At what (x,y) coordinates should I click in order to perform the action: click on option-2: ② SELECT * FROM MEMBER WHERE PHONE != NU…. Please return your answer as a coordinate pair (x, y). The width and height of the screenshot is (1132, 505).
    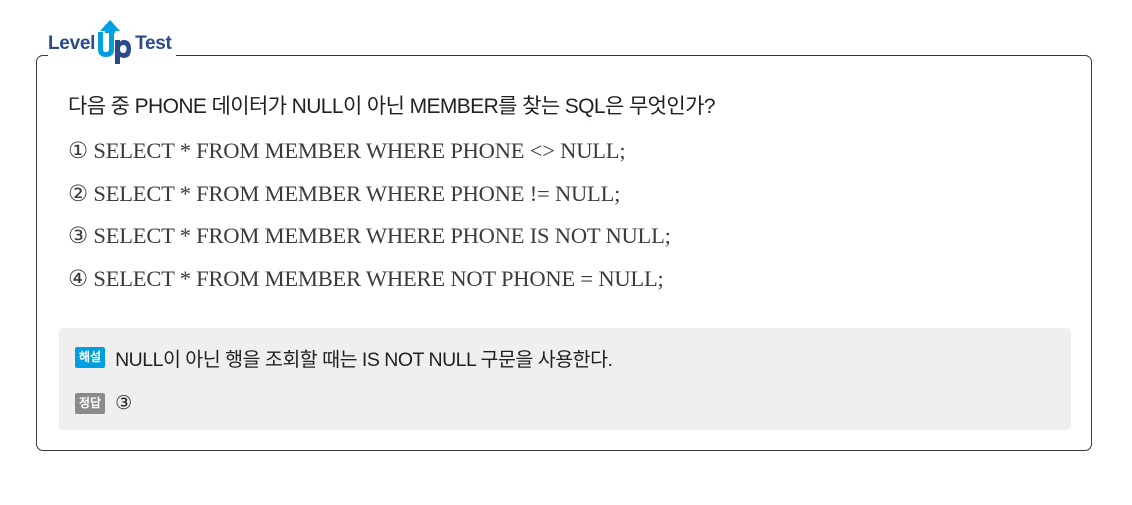
    Looking at the image, I should click on (344, 193).